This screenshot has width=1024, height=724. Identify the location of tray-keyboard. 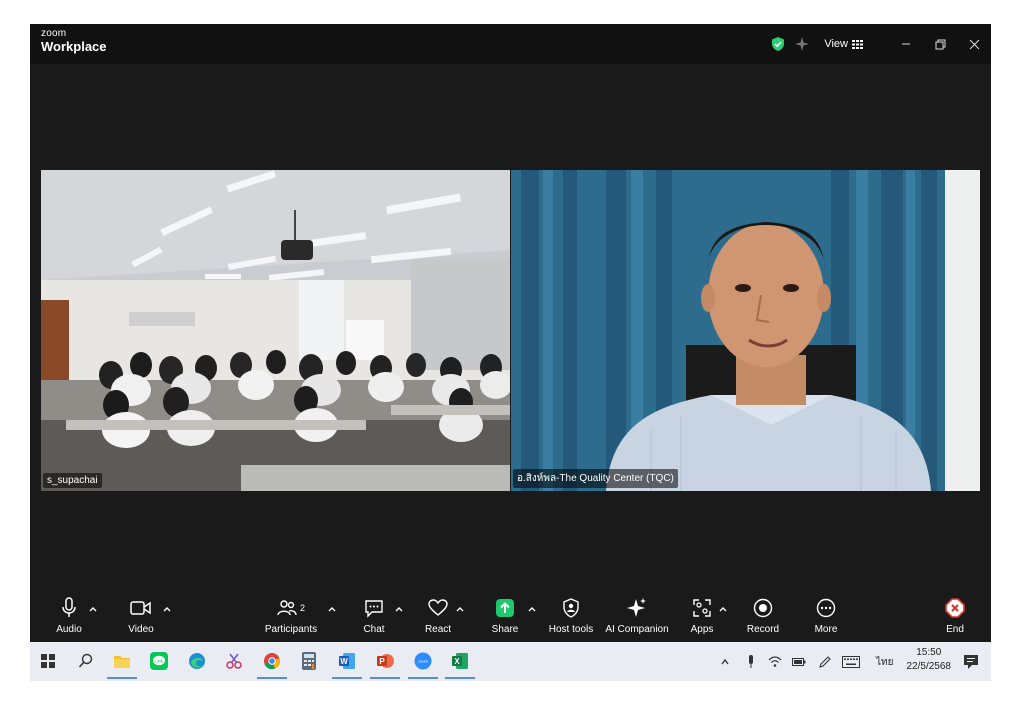
(851, 662).